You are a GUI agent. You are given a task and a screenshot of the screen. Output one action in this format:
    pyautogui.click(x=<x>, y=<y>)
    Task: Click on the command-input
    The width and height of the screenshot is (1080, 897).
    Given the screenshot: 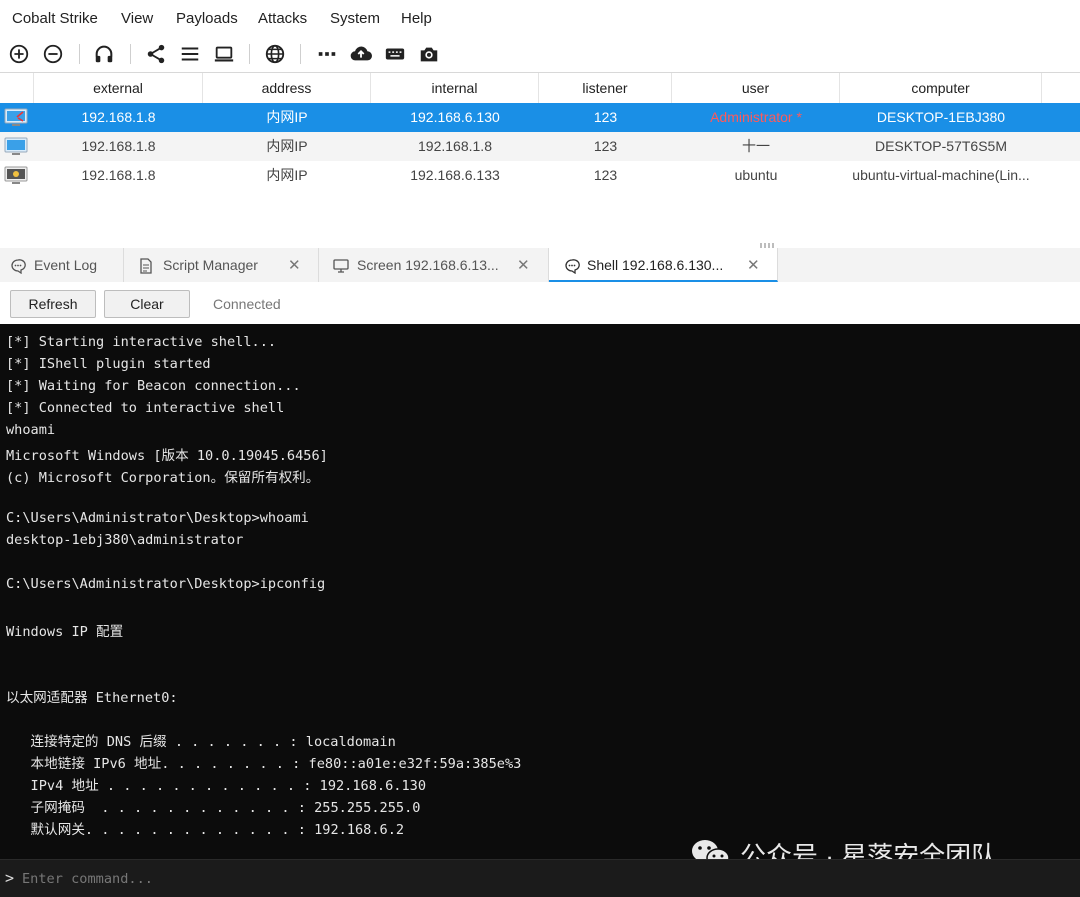 What is the action you would take?
    pyautogui.click(x=542, y=879)
    